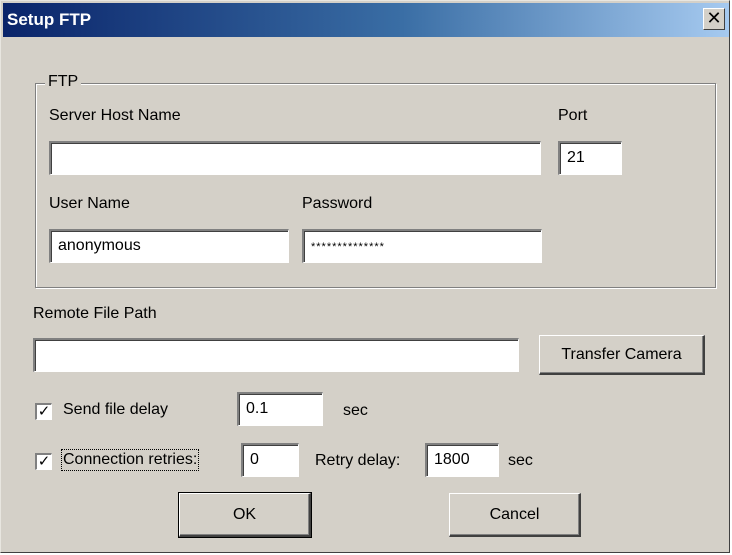 The height and width of the screenshot is (555, 732). What do you see at coordinates (169, 246) in the screenshot?
I see `user-name-input: anonymous` at bounding box center [169, 246].